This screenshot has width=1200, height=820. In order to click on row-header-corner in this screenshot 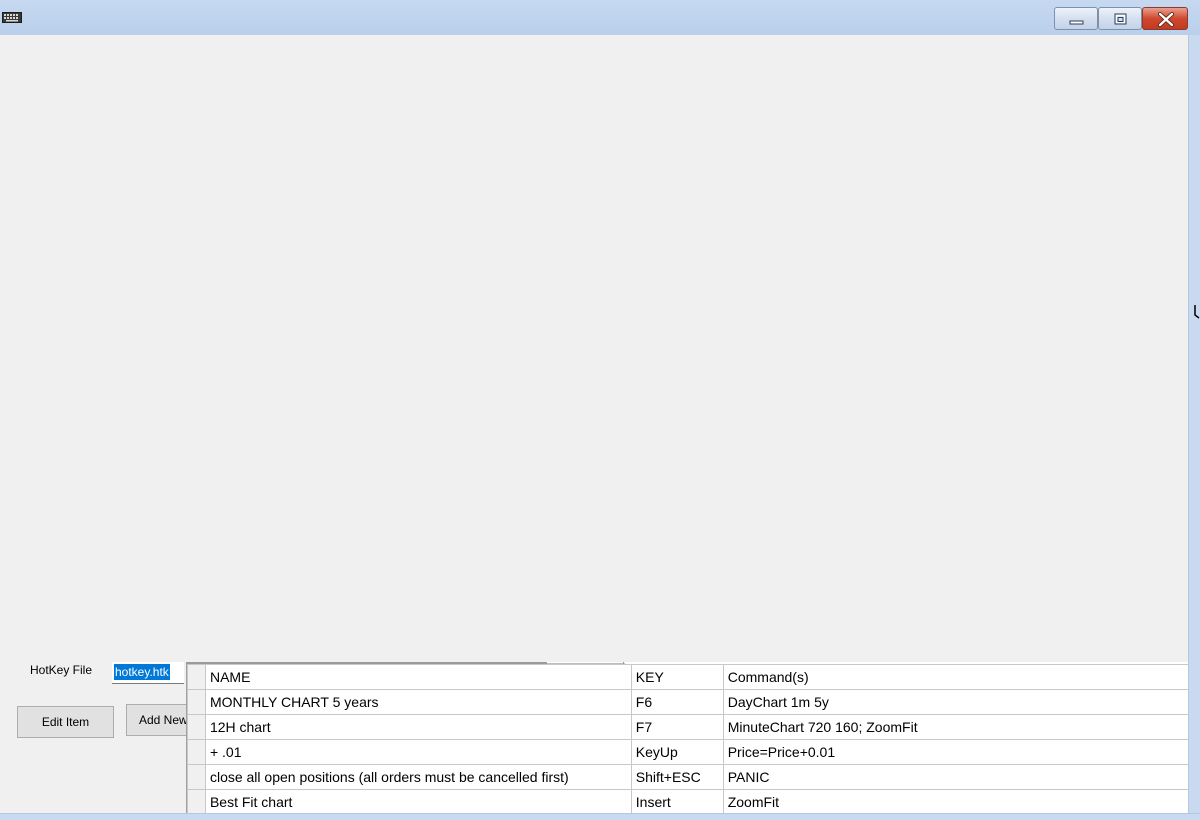, I will do `click(196, 677)`.